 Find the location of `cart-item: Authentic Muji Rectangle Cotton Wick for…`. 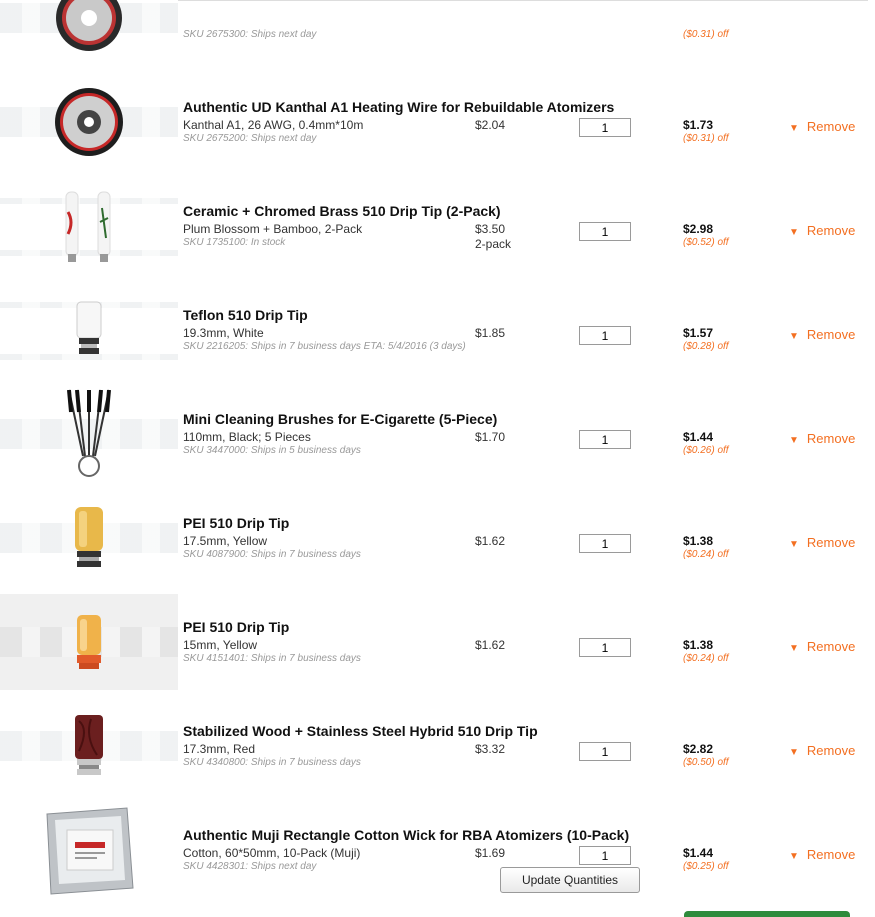

cart-item: Authentic Muji Rectangle Cotton Wick for… is located at coordinates (434, 850).